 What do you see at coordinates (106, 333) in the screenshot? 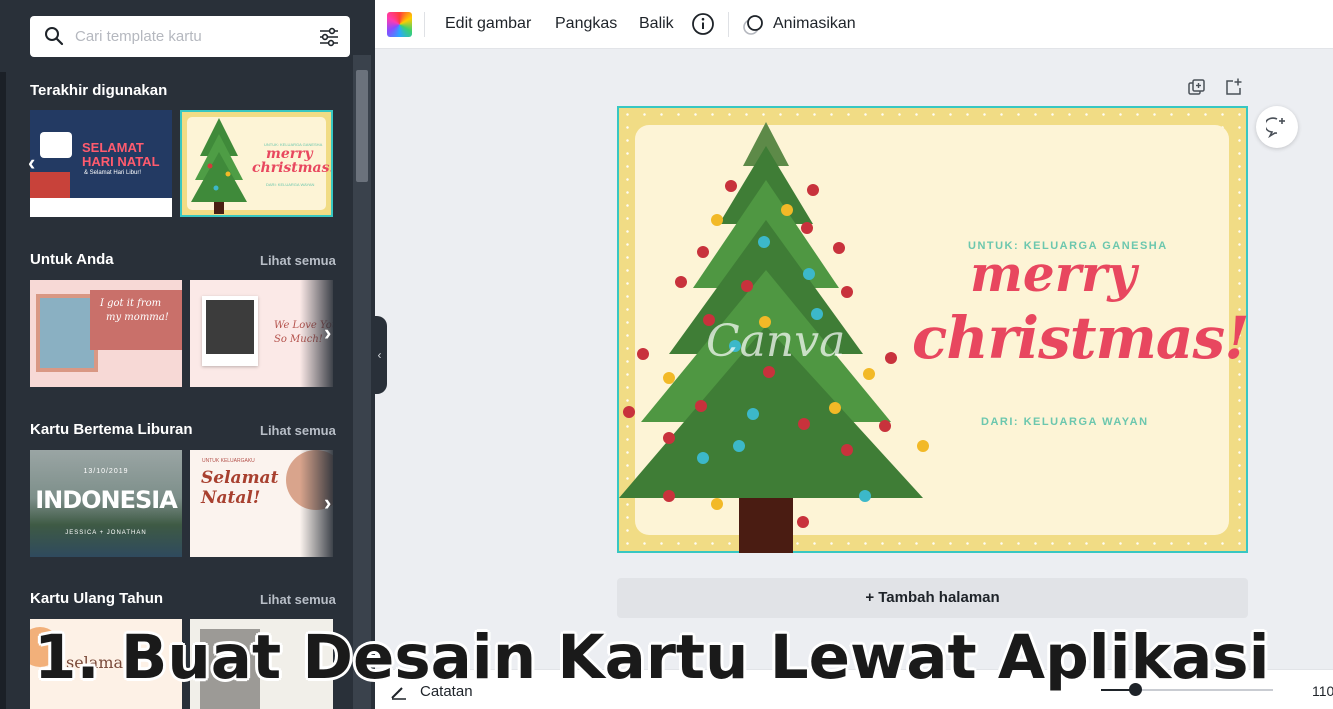
I see `template-thumb-momma: I got it from my momma!` at bounding box center [106, 333].